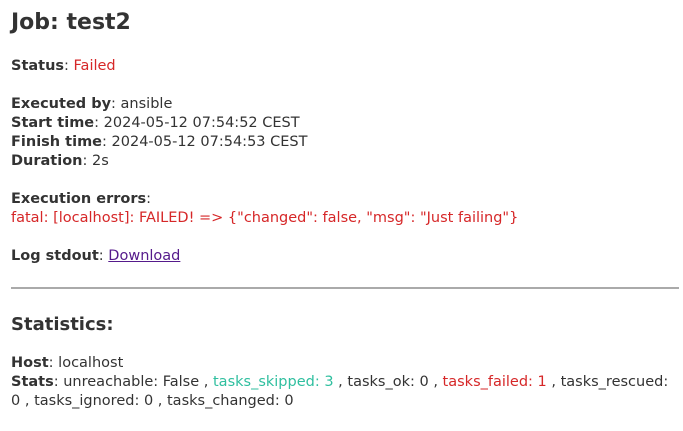 The height and width of the screenshot is (431, 683). What do you see at coordinates (209, 142) in the screenshot?
I see `finish-time-value: 2024-05-12 07:54:53 CEST` at bounding box center [209, 142].